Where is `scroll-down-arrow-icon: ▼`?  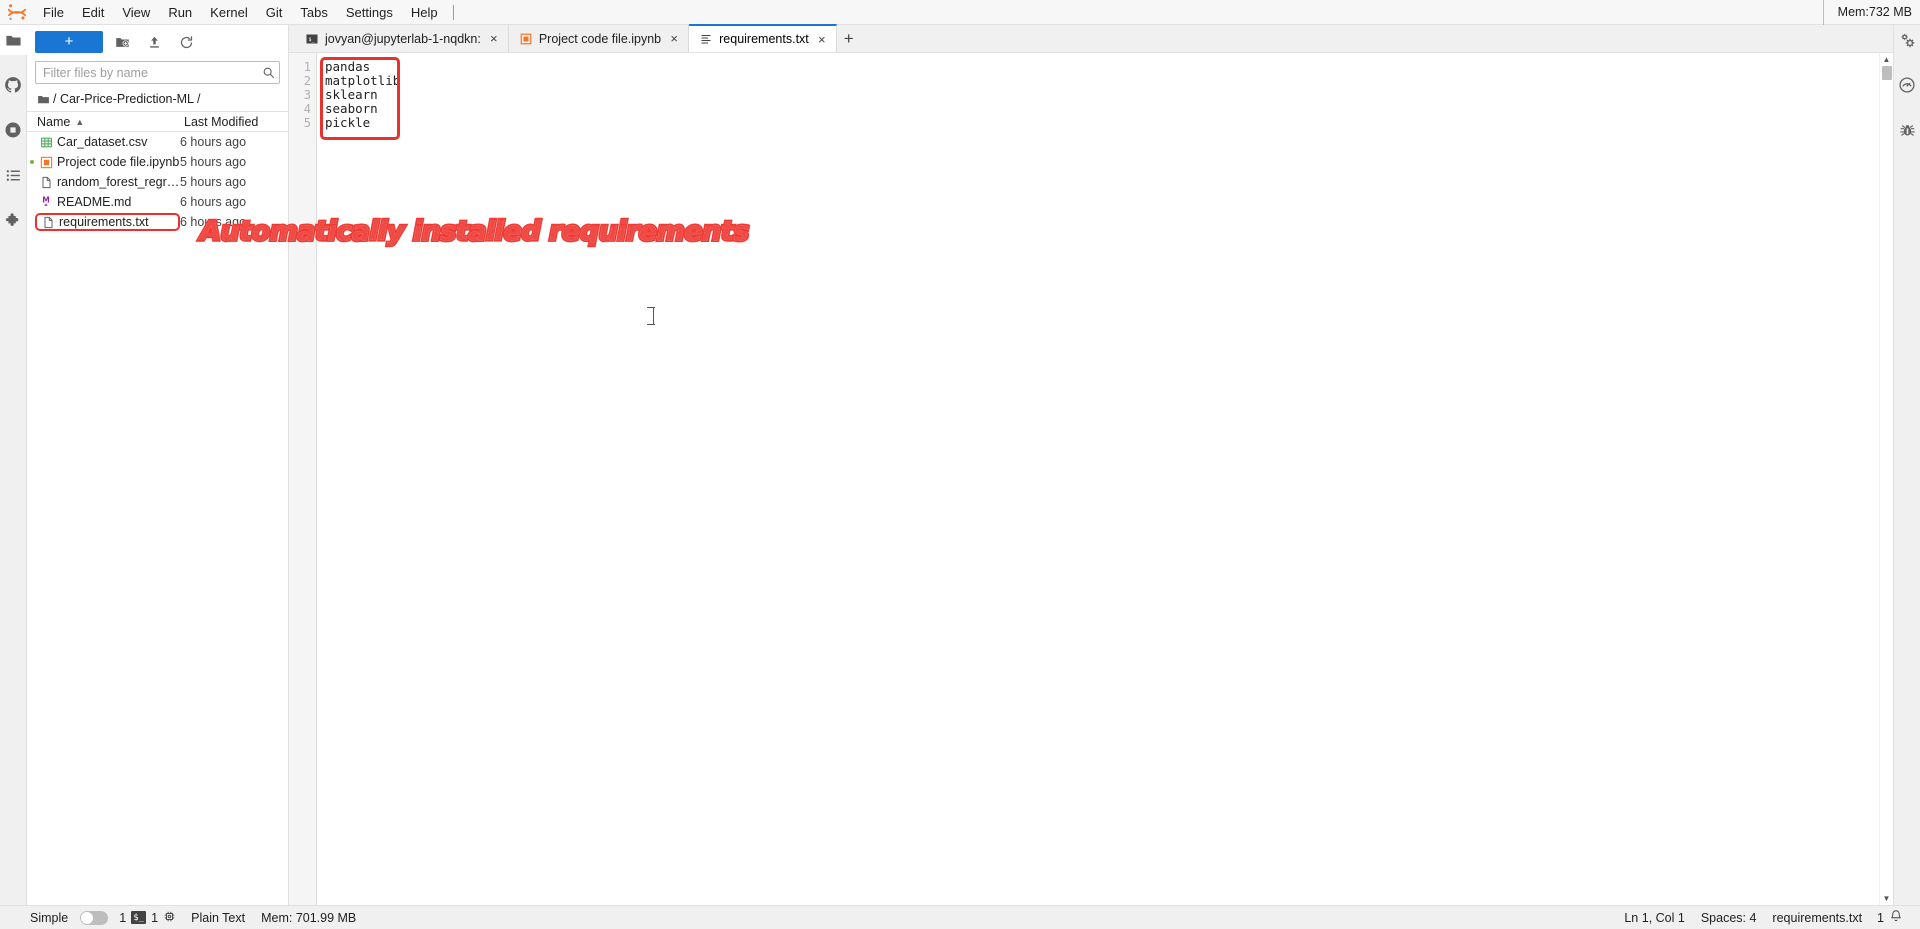
scroll-down-arrow-icon: ▼ is located at coordinates (1886, 898).